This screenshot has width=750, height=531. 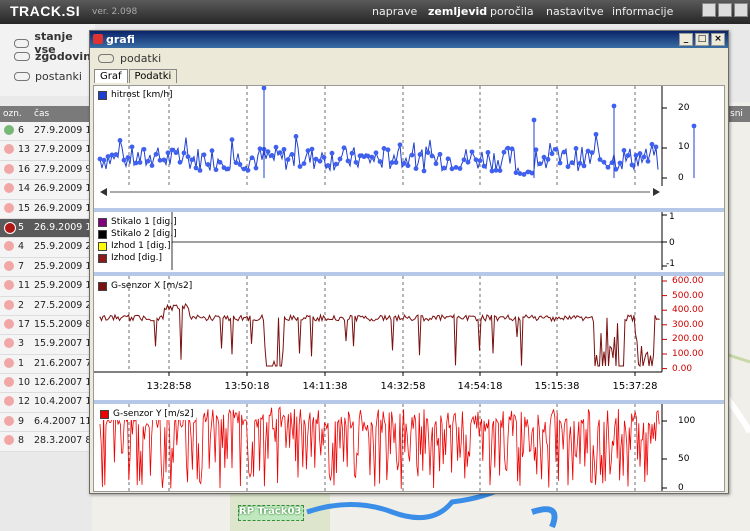 What do you see at coordinates (50, 403) in the screenshot?
I see `table-row: 12 10.4.2007 13:` at bounding box center [50, 403].